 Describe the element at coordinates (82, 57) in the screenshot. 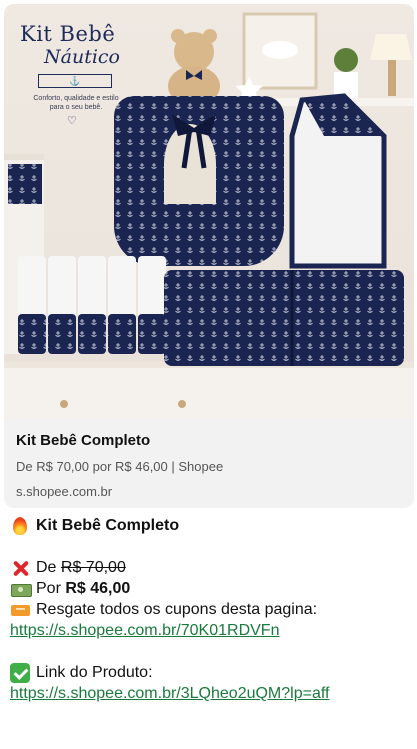

I see `brand-subtitle: Náutico` at that location.